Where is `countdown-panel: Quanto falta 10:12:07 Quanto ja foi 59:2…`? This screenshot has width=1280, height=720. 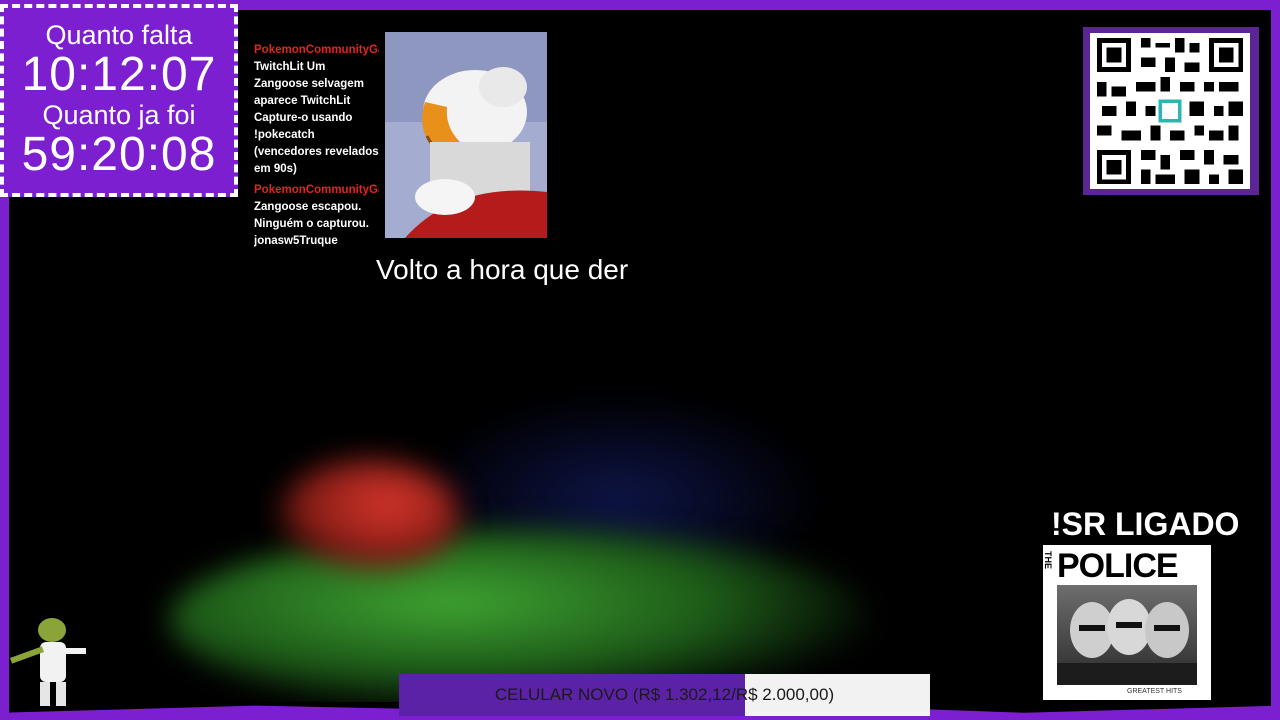 countdown-panel: Quanto falta 10:12:07 Quanto ja foi 59:2… is located at coordinates (119, 100).